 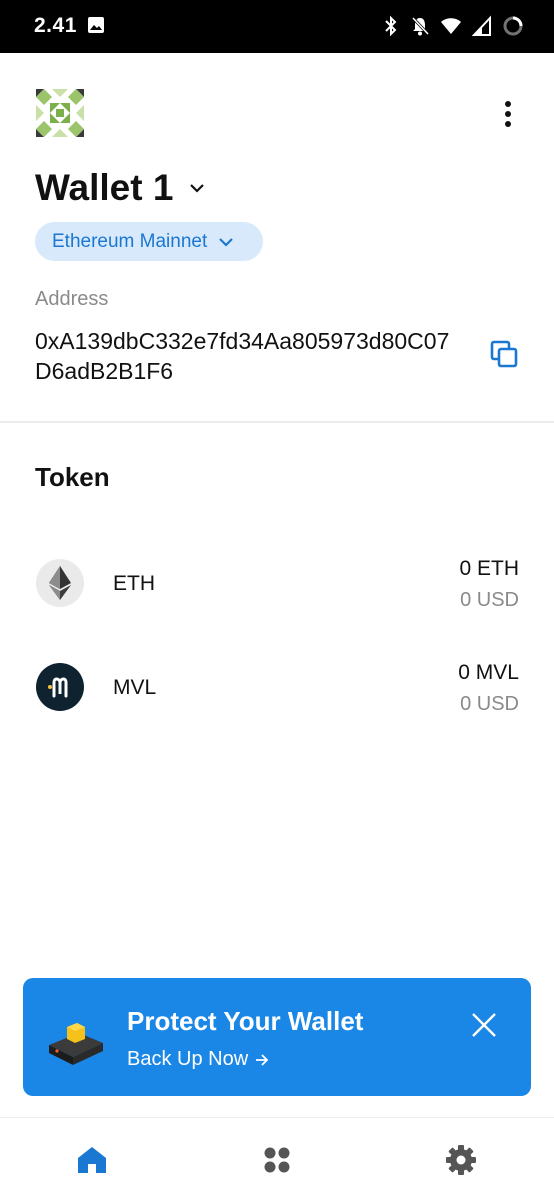 What do you see at coordinates (277, 583) in the screenshot?
I see `token-row-eth: ETH 0 ETH 0 USD` at bounding box center [277, 583].